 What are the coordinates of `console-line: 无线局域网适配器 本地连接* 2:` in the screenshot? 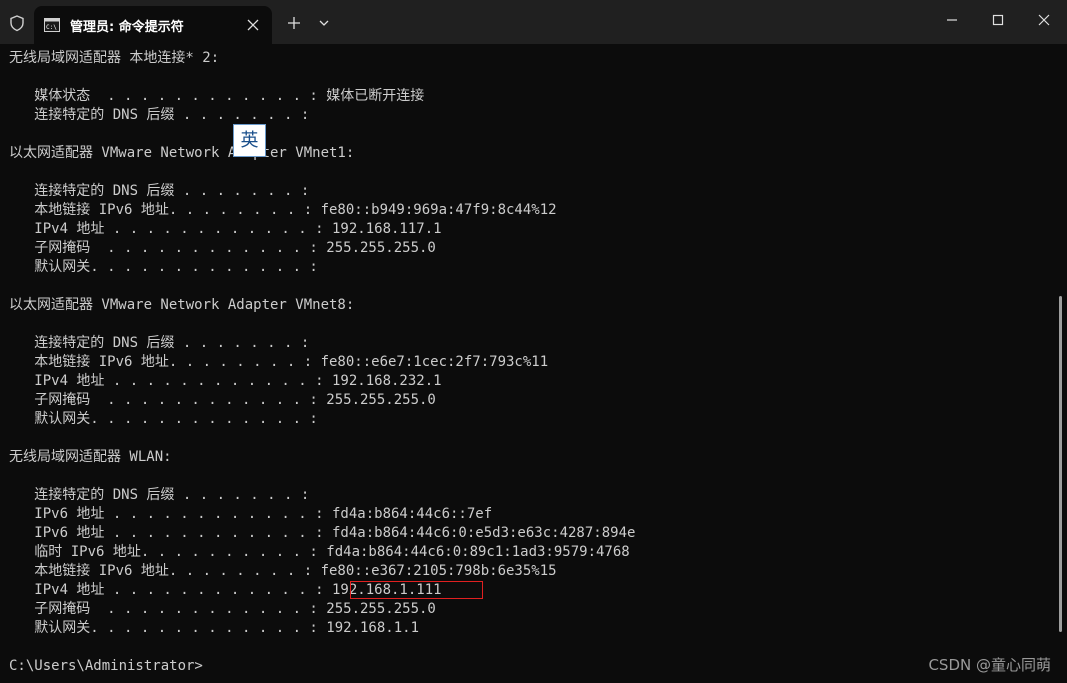 It's located at (114, 58).